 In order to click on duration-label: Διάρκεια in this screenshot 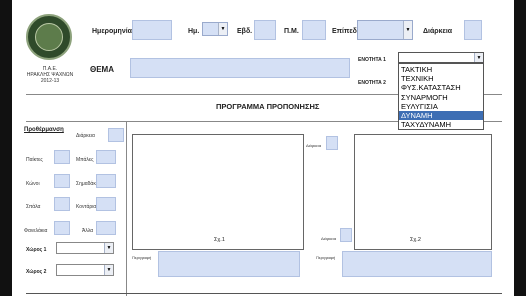, I will do `click(438, 31)`.